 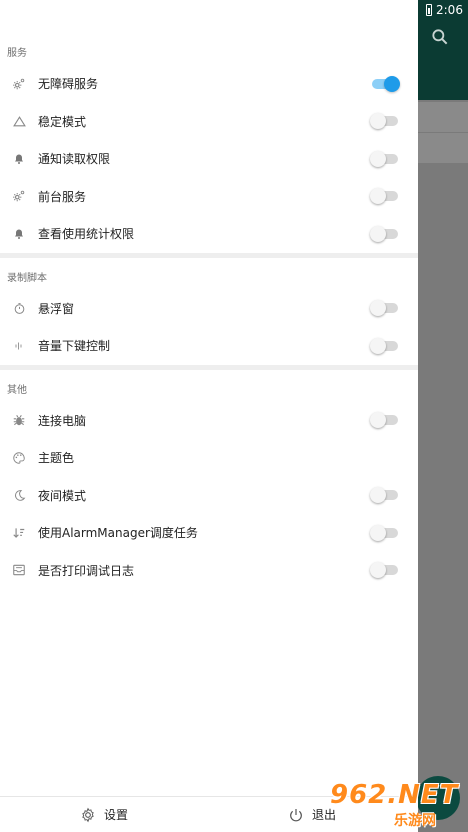 I want to click on drawer-item-label: 前台服务, so click(x=62, y=196).